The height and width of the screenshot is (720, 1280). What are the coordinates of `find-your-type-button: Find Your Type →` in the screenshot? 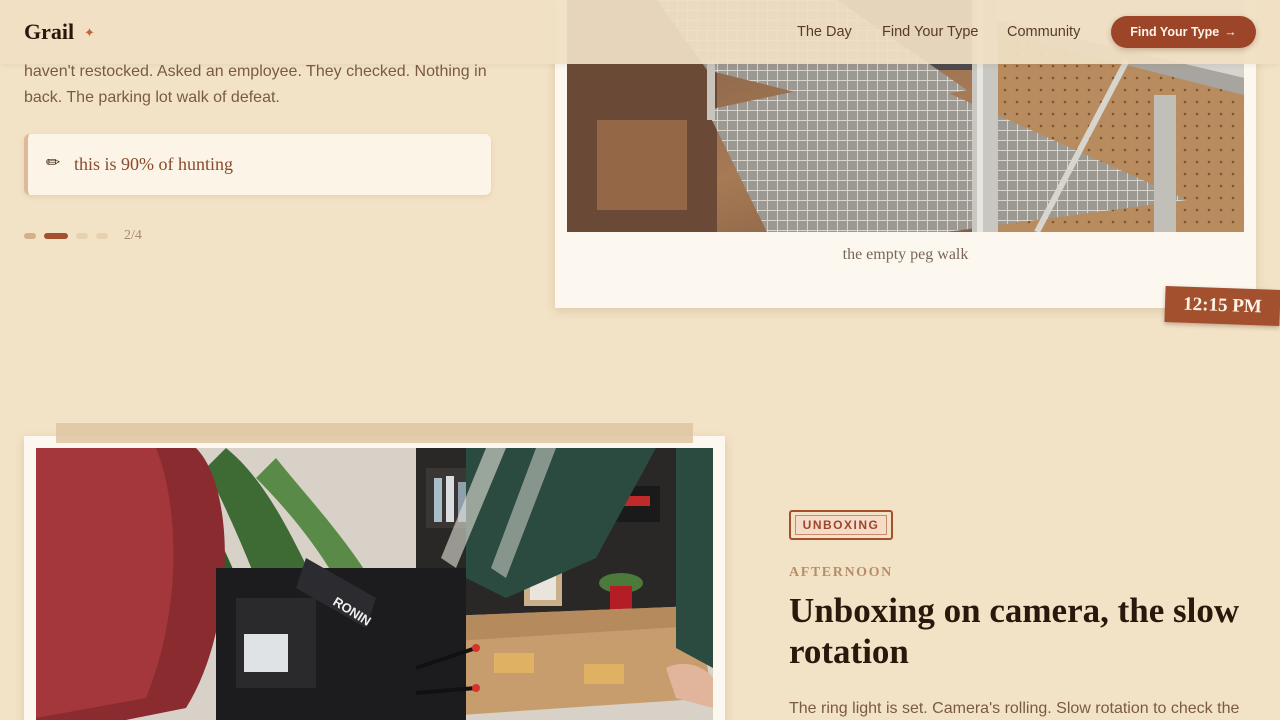 It's located at (1183, 32).